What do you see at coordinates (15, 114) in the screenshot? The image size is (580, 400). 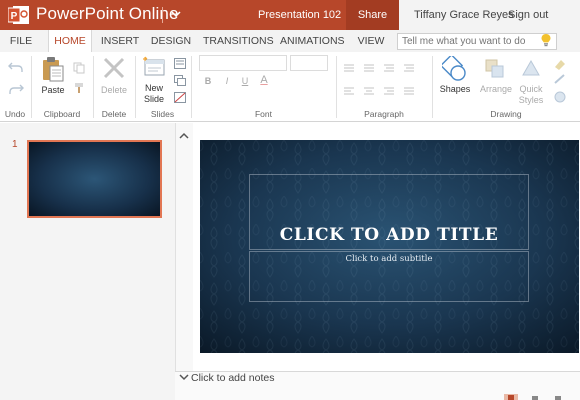 I see `group-label-undo: Undo` at bounding box center [15, 114].